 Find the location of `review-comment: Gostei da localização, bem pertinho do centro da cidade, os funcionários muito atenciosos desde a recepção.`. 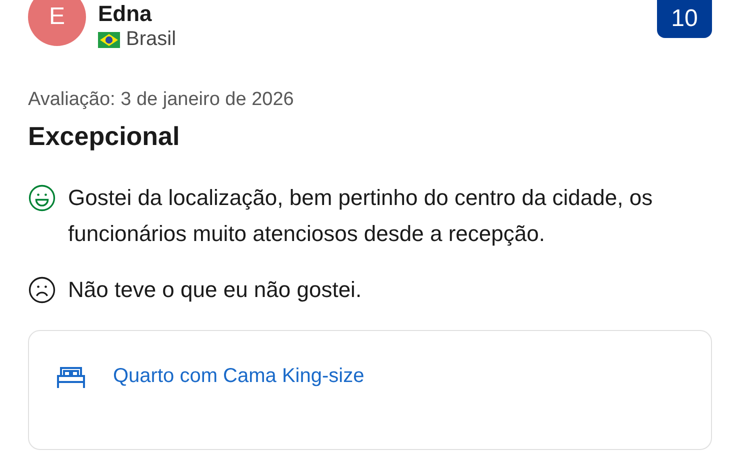

review-comment: Gostei da localização, bem pertinho do centro da cidade, os funcionários muito atenciosos desde a recepção. is located at coordinates (360, 216).